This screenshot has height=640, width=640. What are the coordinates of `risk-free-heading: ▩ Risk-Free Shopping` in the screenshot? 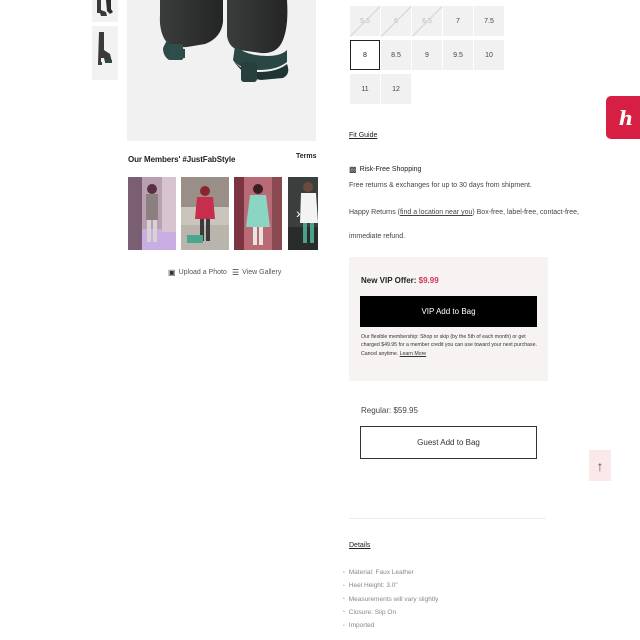 It's located at (385, 169).